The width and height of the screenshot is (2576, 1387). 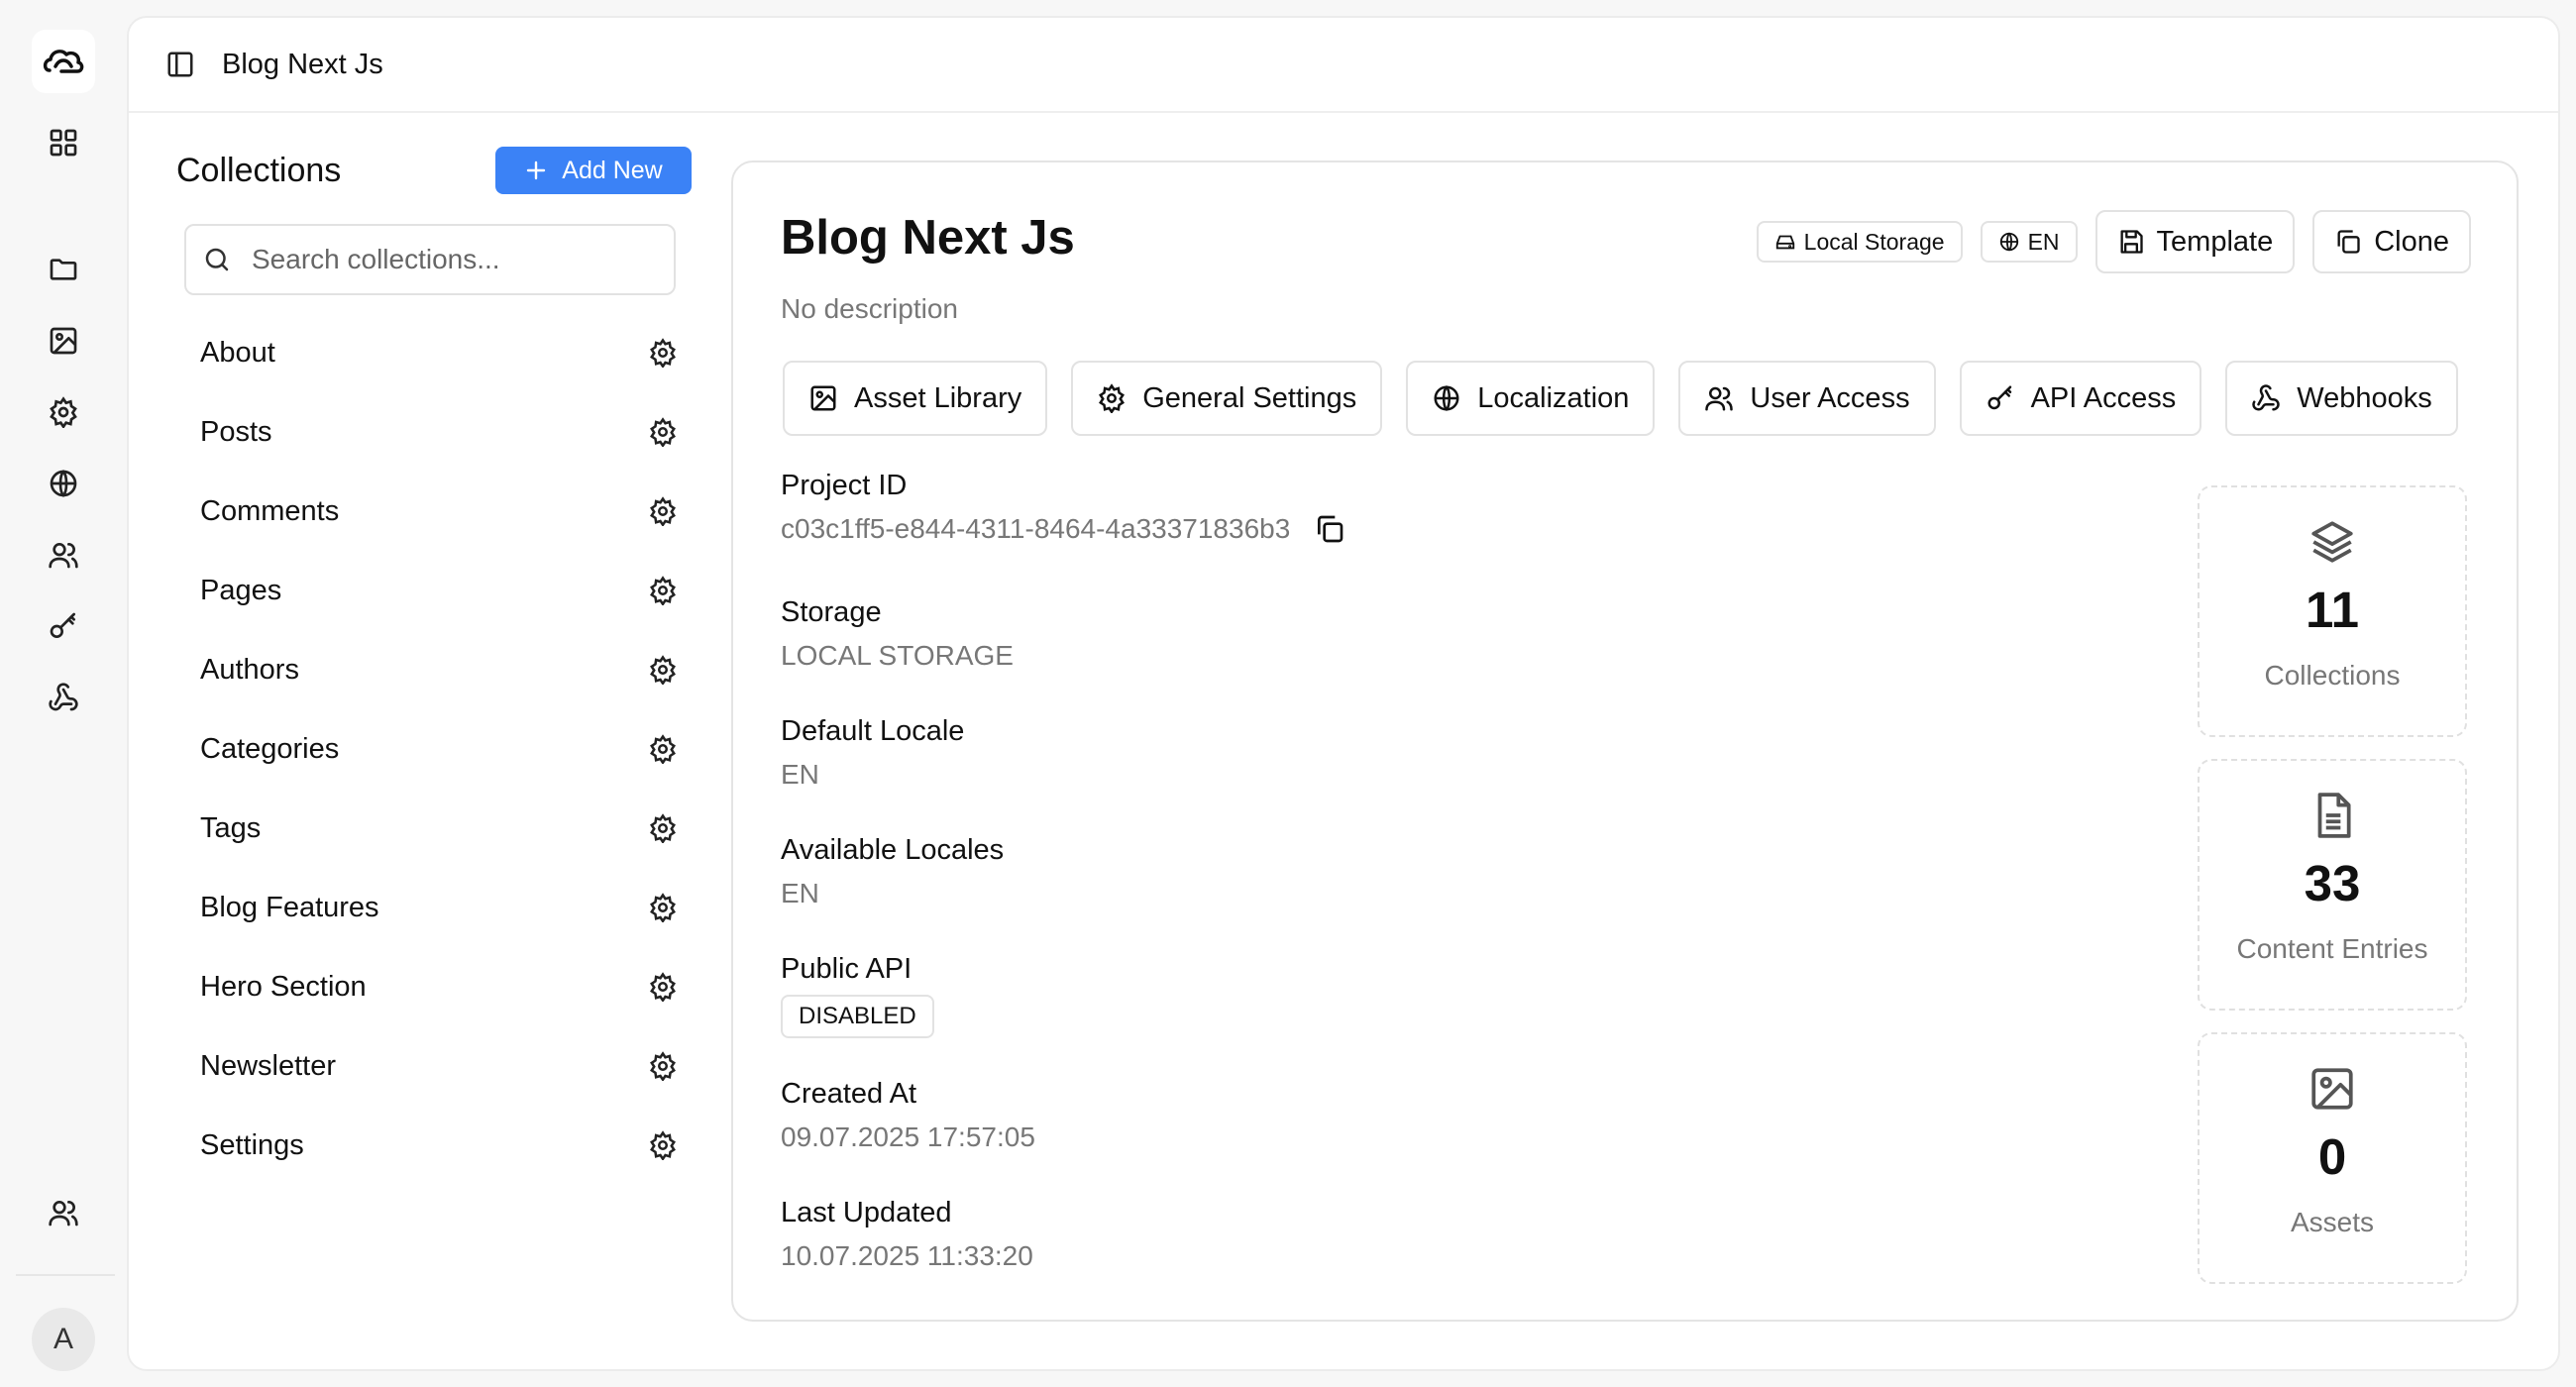 What do you see at coordinates (236, 431) in the screenshot?
I see `collection-label: Posts` at bounding box center [236, 431].